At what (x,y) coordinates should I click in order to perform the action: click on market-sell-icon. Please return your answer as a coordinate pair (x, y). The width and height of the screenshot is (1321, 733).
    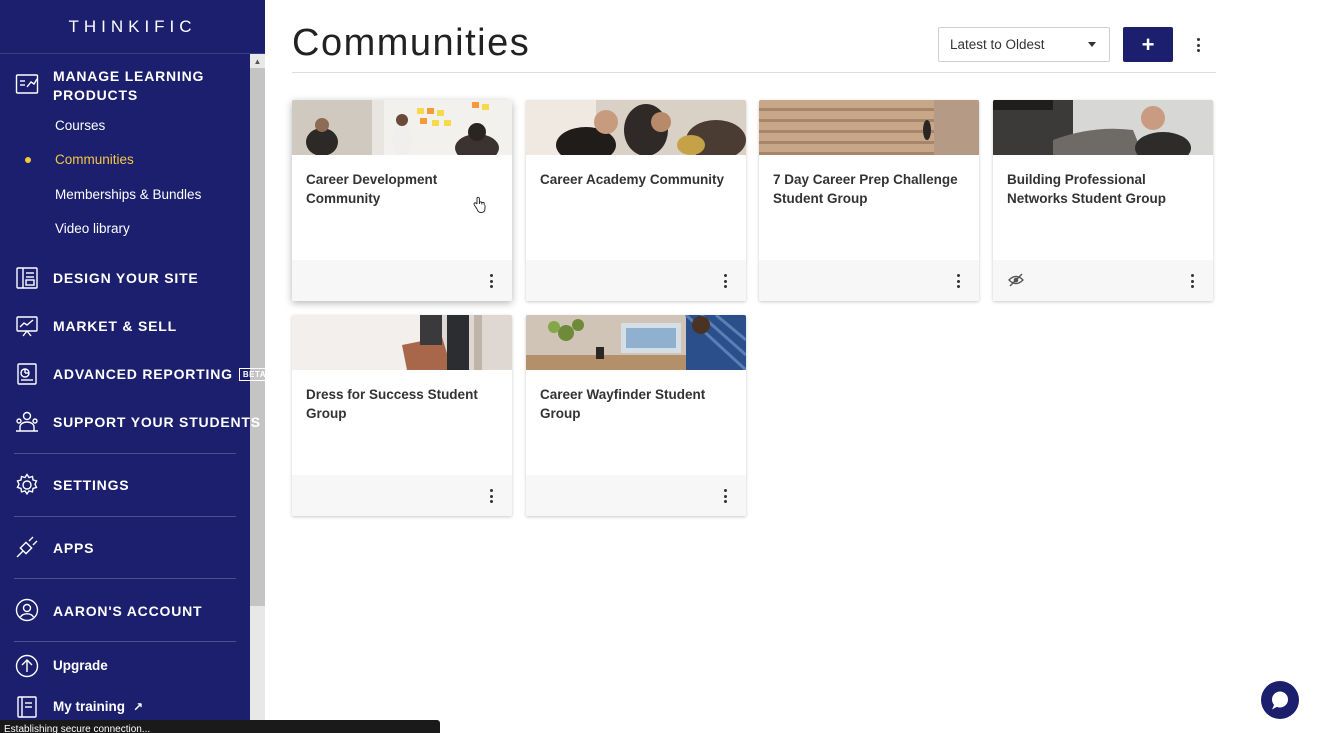
    Looking at the image, I should click on (27, 326).